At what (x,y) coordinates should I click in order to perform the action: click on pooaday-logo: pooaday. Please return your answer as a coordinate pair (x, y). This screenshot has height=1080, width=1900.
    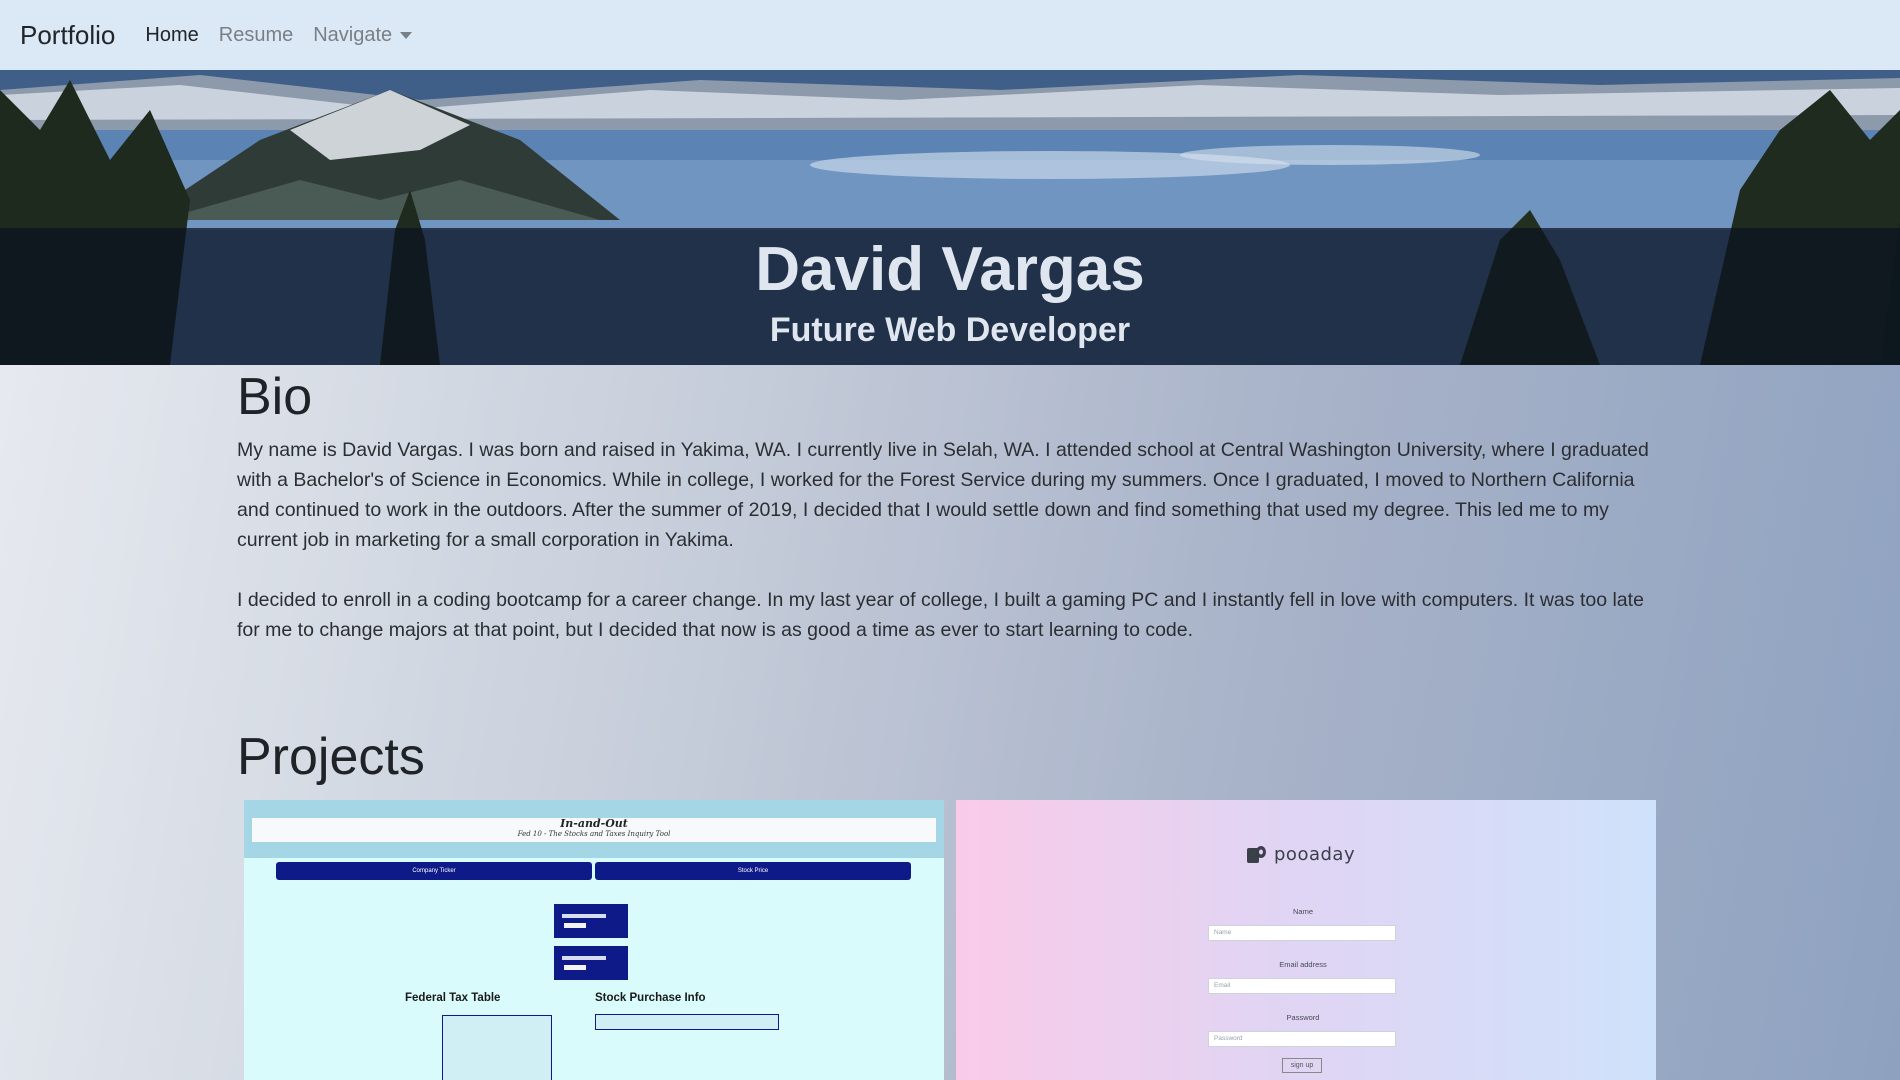
    Looking at the image, I should click on (1300, 854).